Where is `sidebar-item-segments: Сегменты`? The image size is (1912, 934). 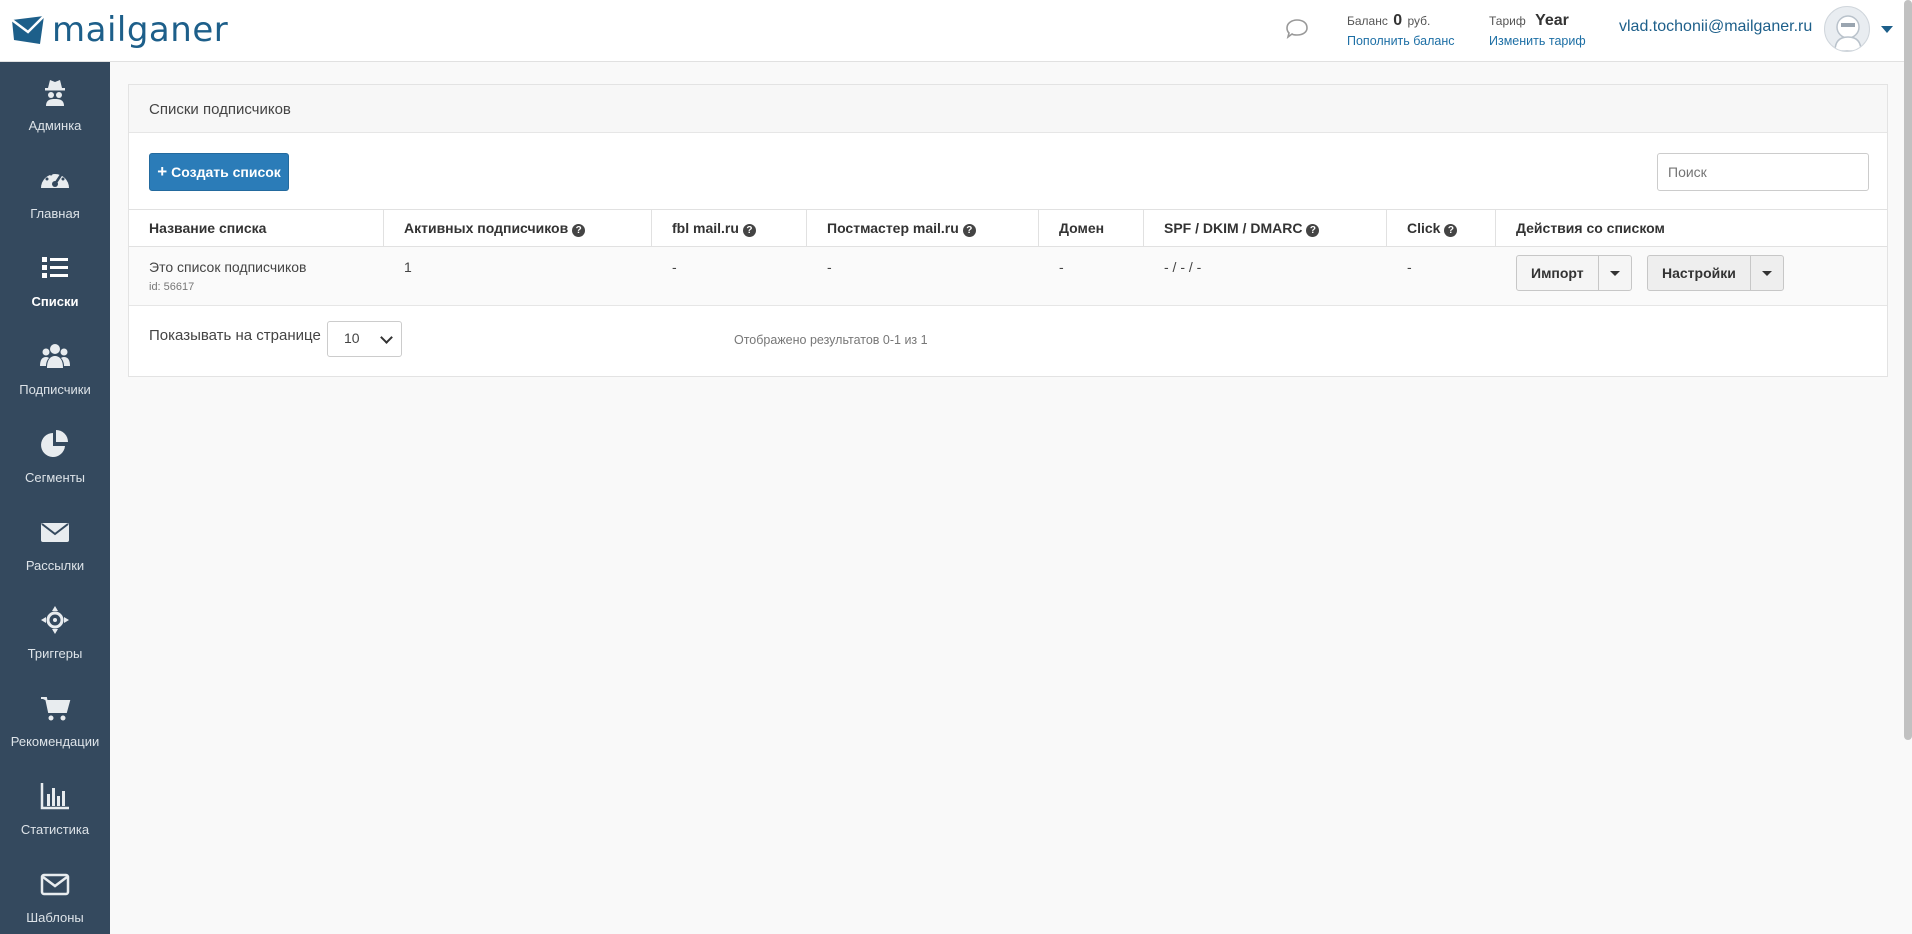
sidebar-item-segments: Сегменты is located at coordinates (55, 458).